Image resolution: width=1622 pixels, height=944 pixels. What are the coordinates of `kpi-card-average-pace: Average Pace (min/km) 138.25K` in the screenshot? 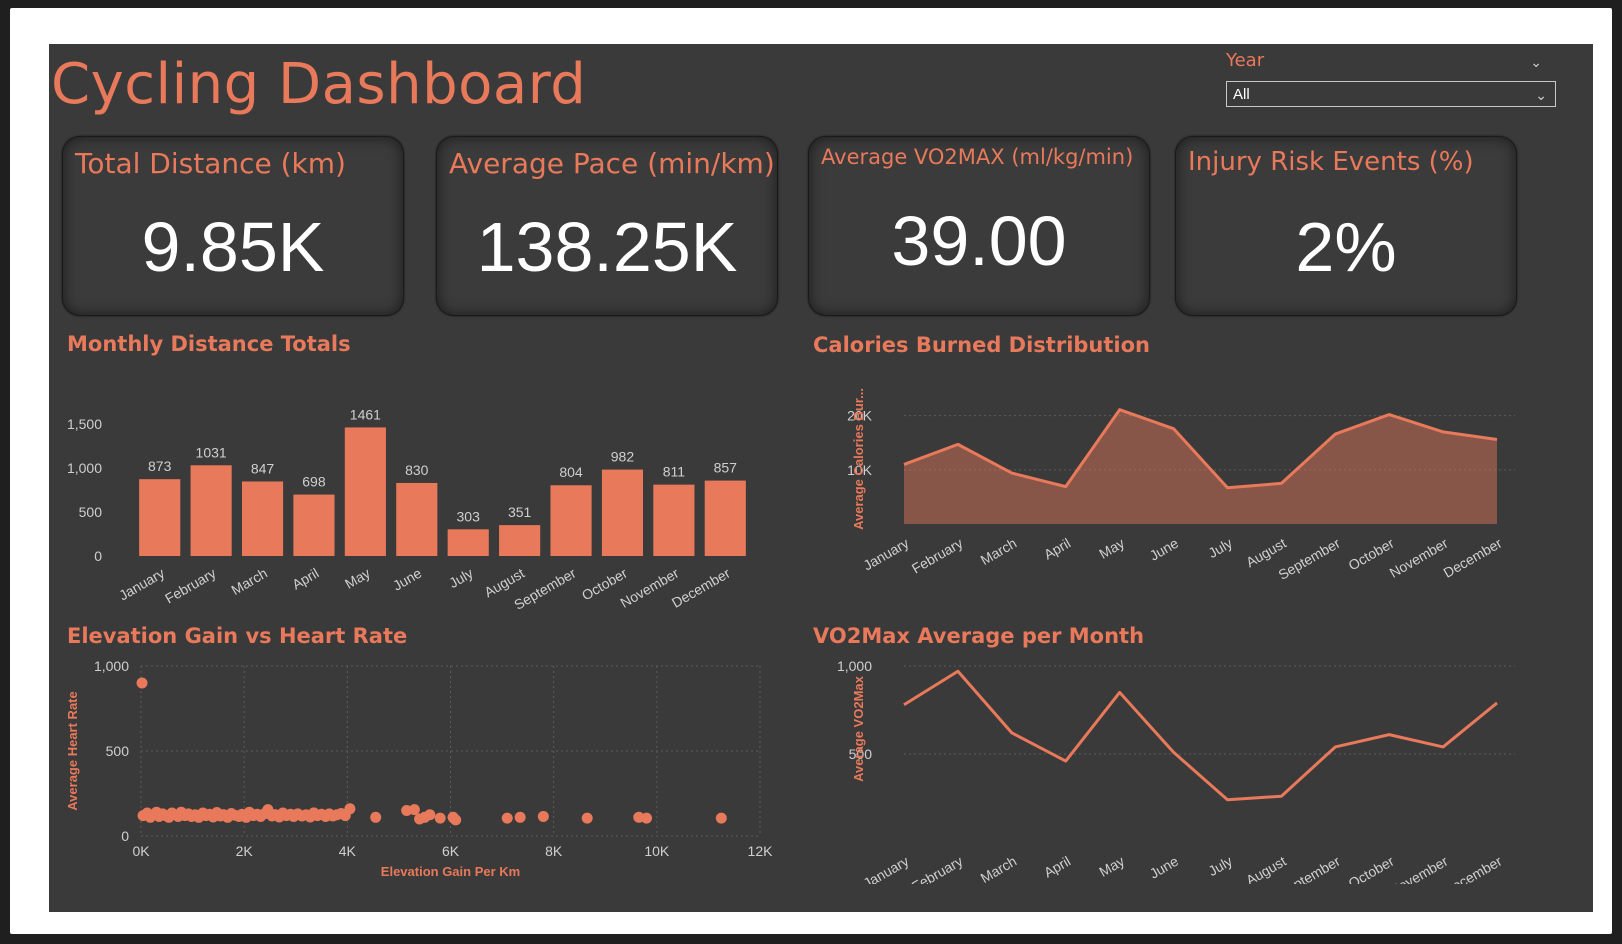 It's located at (607, 226).